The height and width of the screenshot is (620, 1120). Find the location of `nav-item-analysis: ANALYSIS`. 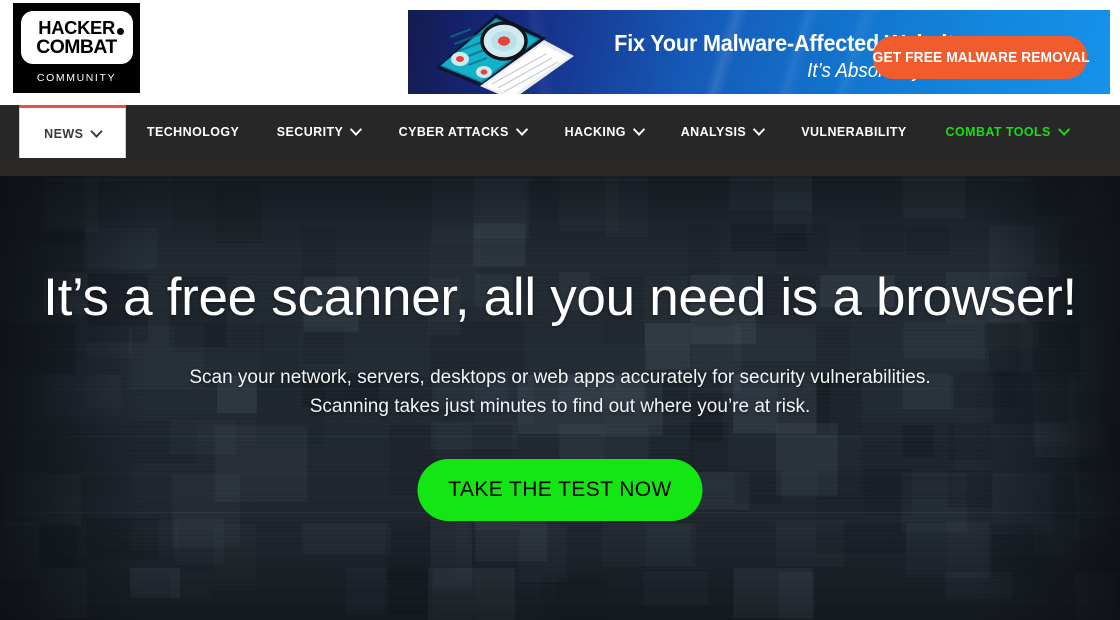

nav-item-analysis: ANALYSIS is located at coordinates (721, 131).